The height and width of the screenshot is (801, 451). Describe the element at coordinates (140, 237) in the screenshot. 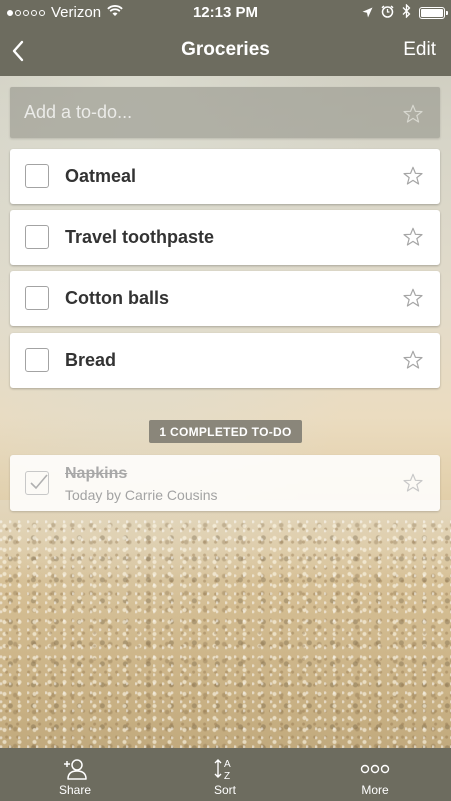

I see `todo-title: Travel toothpaste` at that location.